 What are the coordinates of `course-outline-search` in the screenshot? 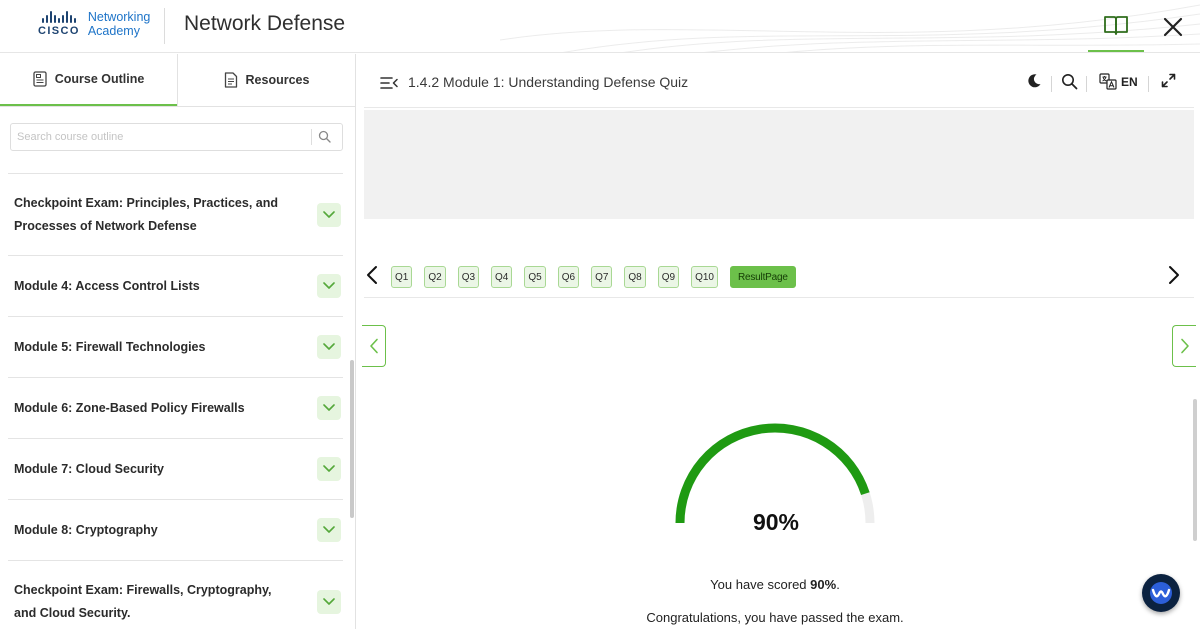 It's located at (176, 137).